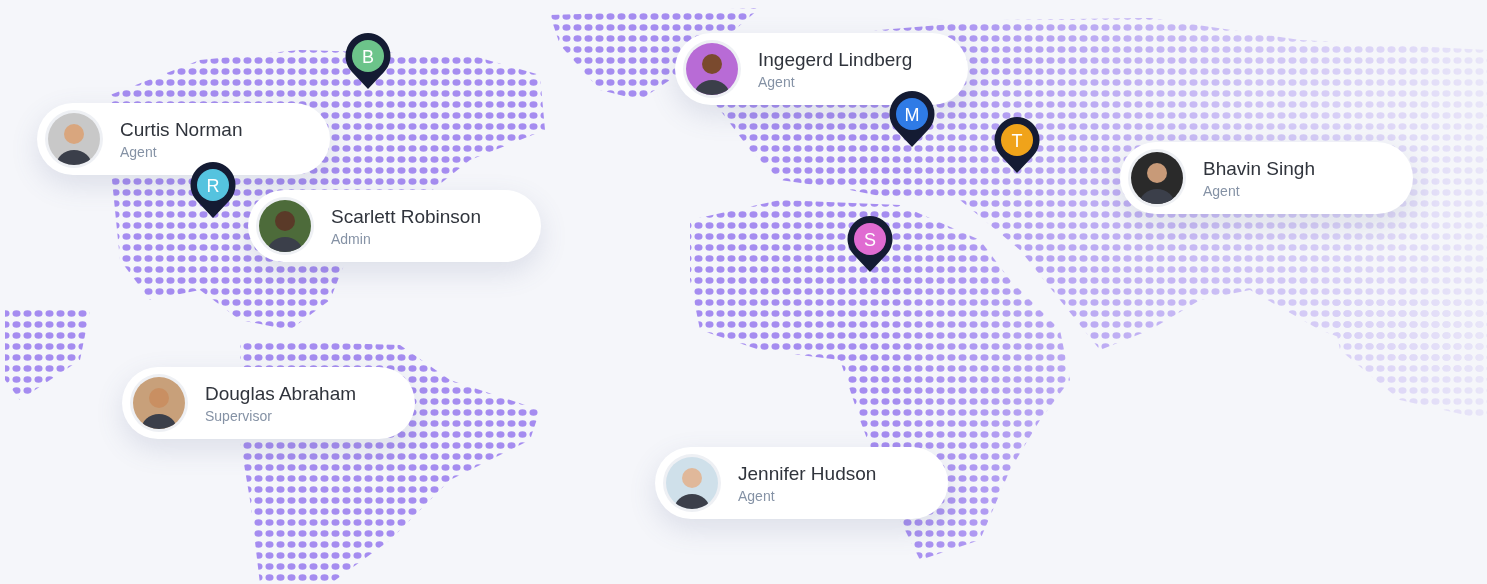 The width and height of the screenshot is (1487, 584). What do you see at coordinates (1259, 168) in the screenshot?
I see `person-name: Bhavin Singh` at bounding box center [1259, 168].